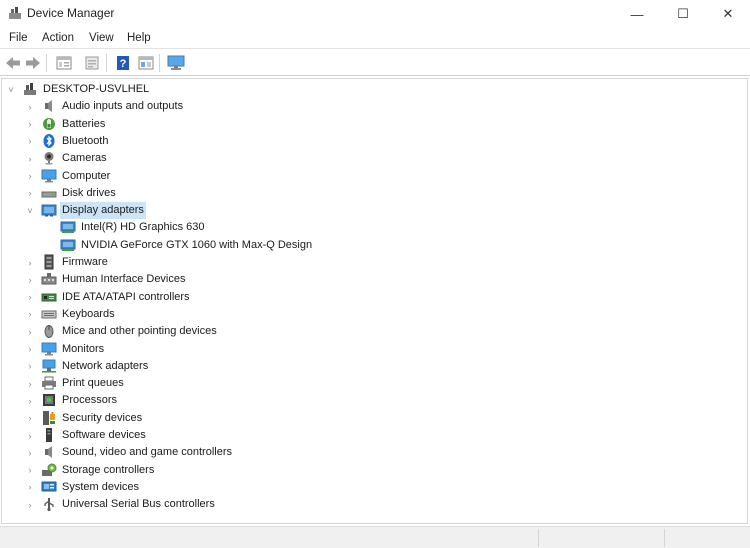 This screenshot has width=750, height=548. I want to click on tree-item-display-adapters: ˅ Display adapters, so click(374, 211).